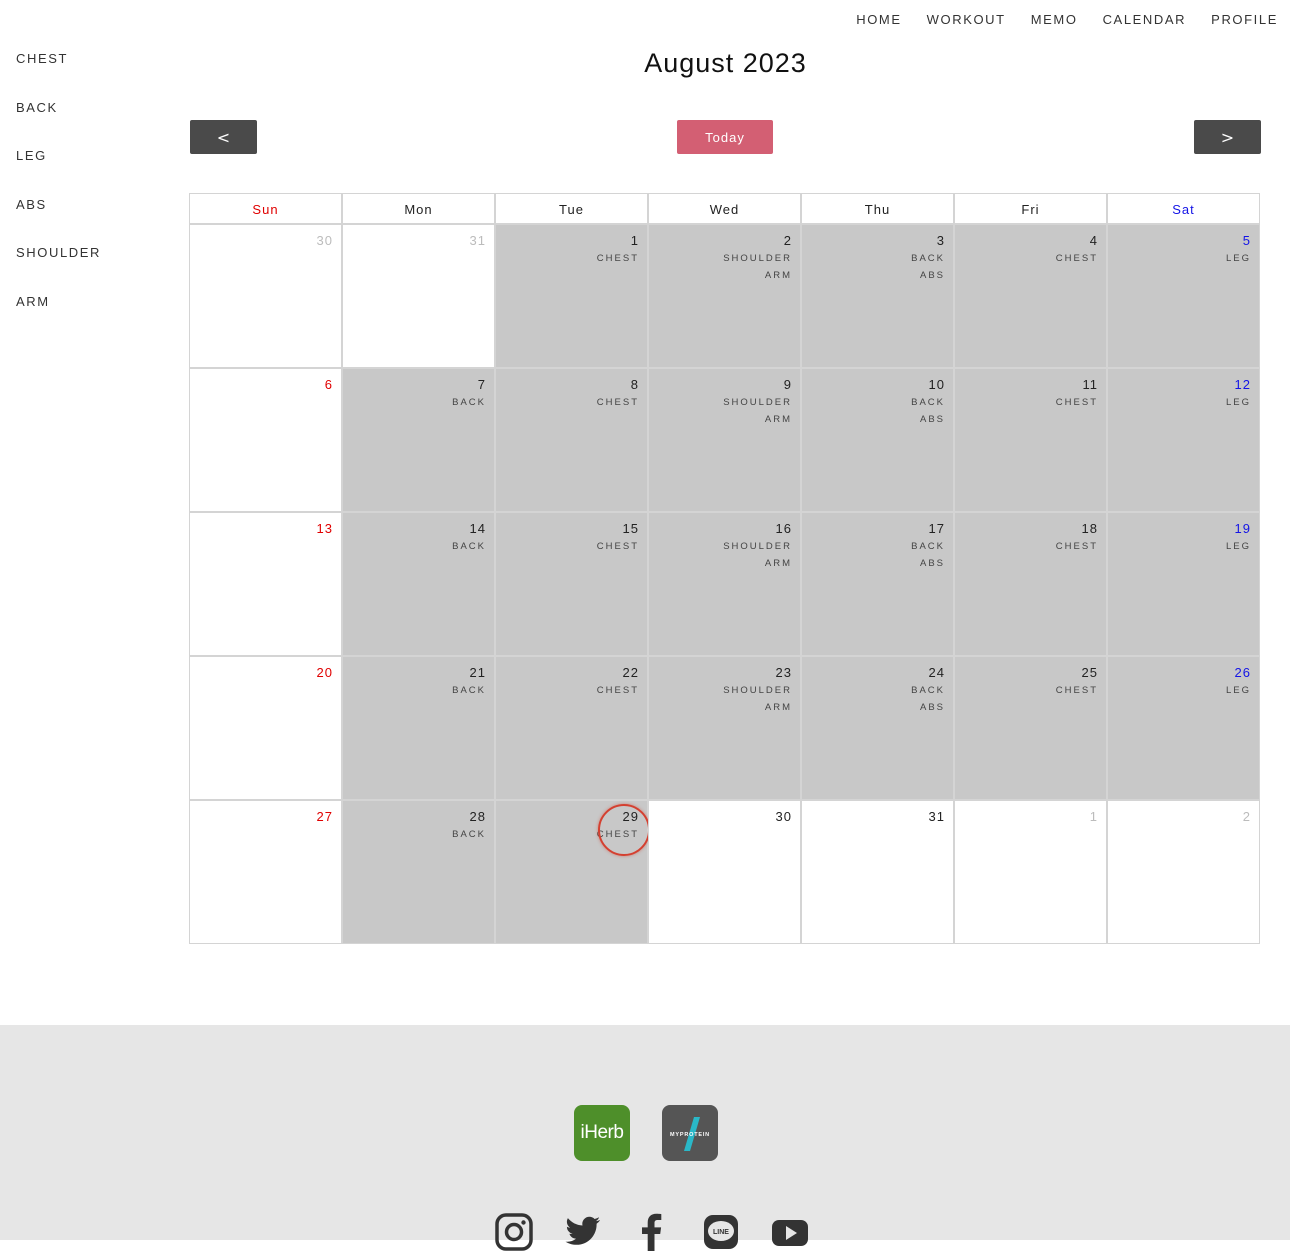 The image size is (1290, 1251). Describe the element at coordinates (1183, 728) in the screenshot. I see `calendar-day-cell: 26 LEG` at that location.